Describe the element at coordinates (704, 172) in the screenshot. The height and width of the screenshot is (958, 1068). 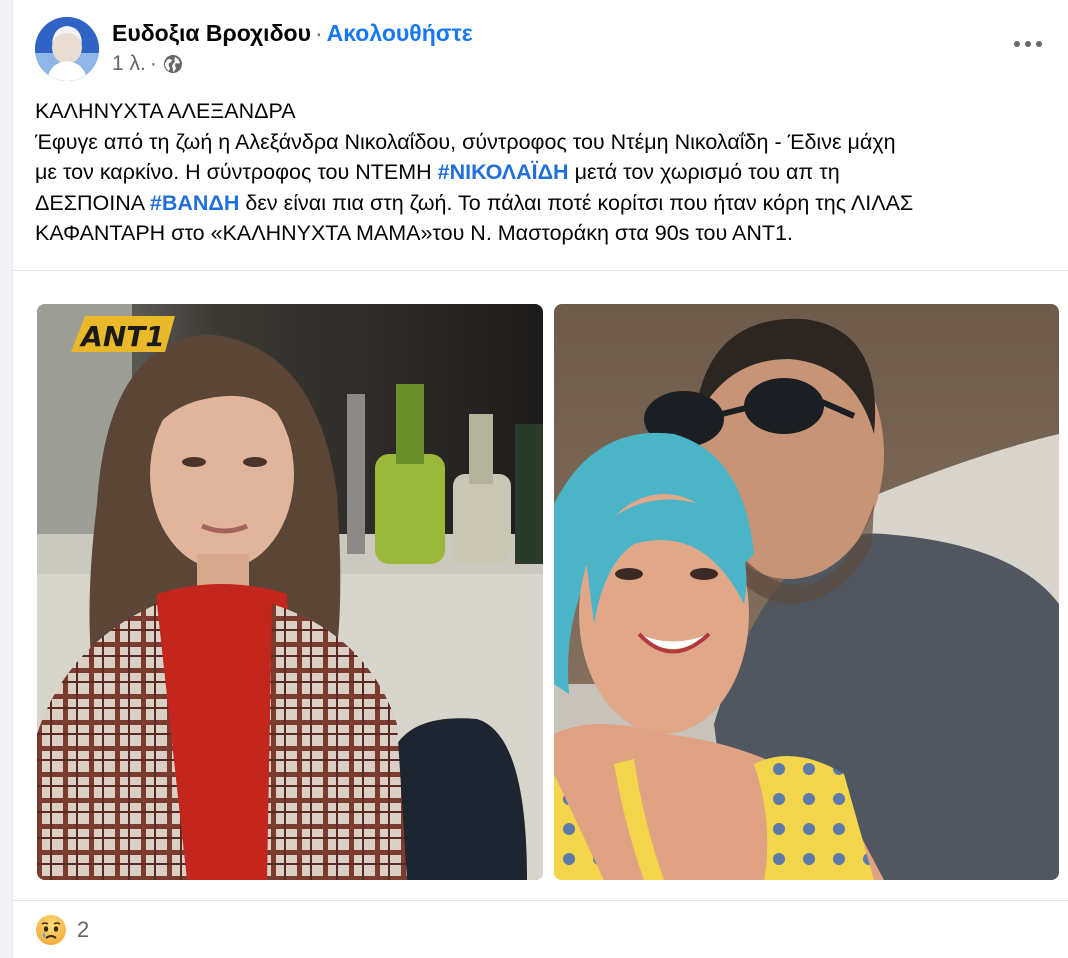
I see `post-text-segment: μετά τον χωρισμό του απ τη` at that location.